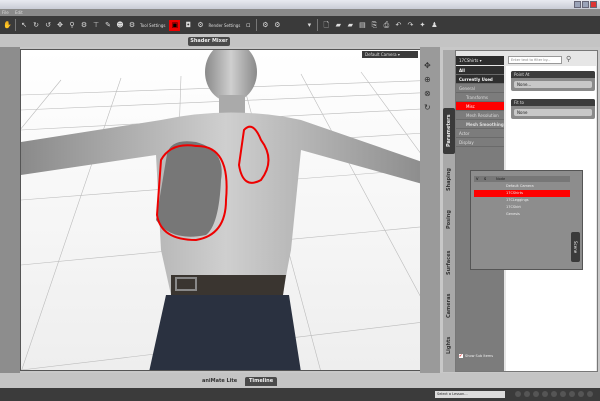 The image size is (600, 401). What do you see at coordinates (480, 106) in the screenshot?
I see `category-misc: Misc` at bounding box center [480, 106].